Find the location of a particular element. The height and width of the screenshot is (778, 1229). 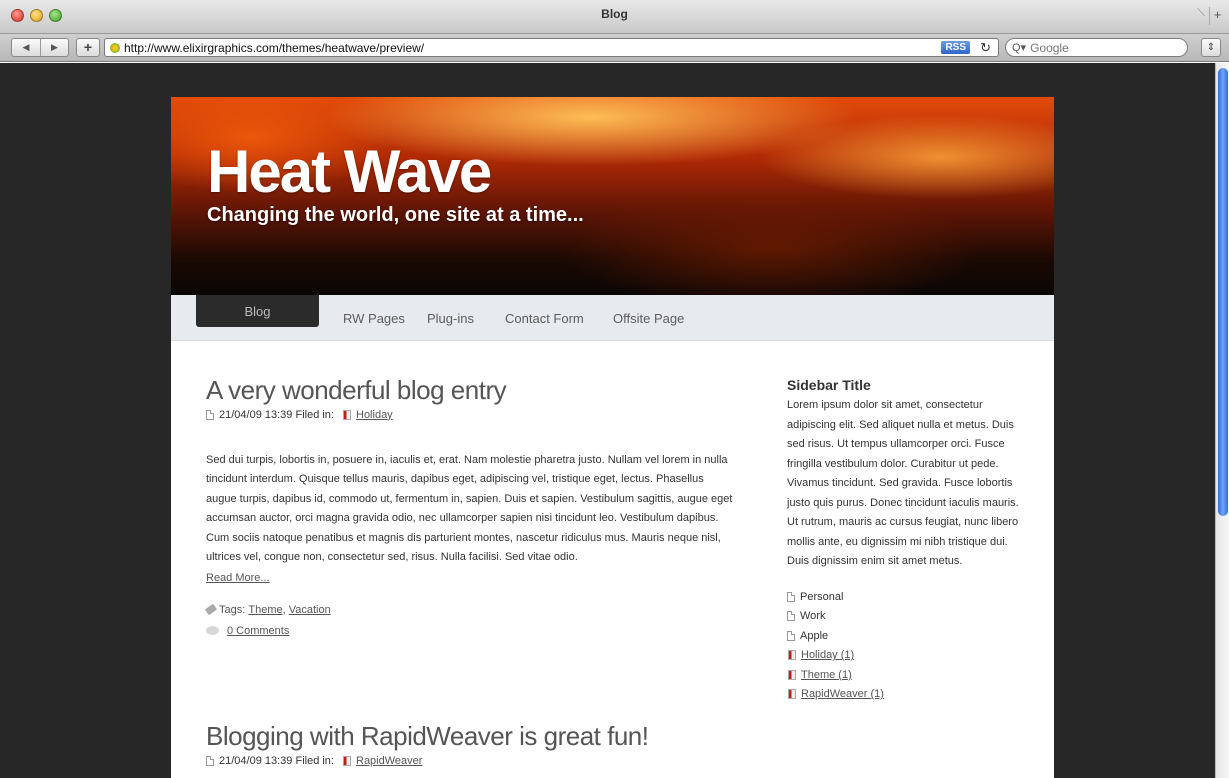

post-tags: Tags: Theme, Vacation is located at coordinates (470, 609).